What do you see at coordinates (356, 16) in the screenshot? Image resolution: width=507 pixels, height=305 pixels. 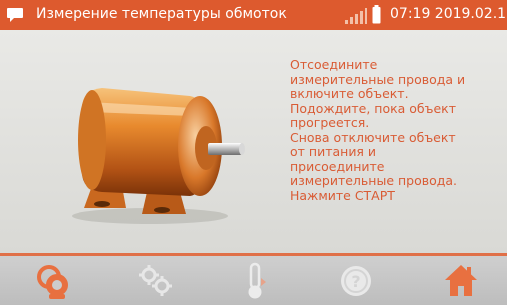 I see `signal-bars-icon` at bounding box center [356, 16].